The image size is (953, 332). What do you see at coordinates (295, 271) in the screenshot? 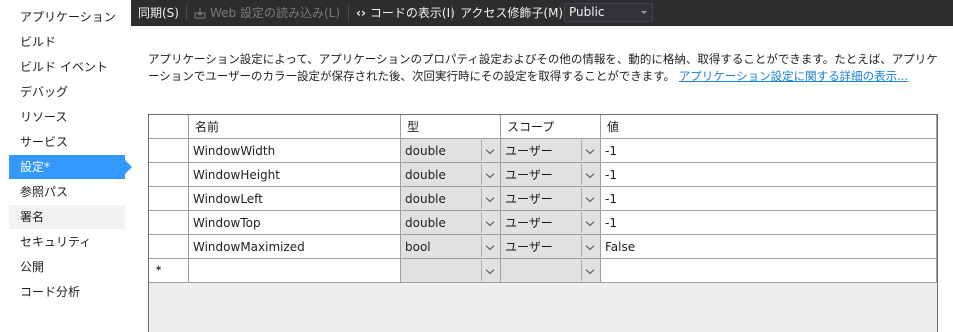
I see `new-setting-name-cell` at bounding box center [295, 271].